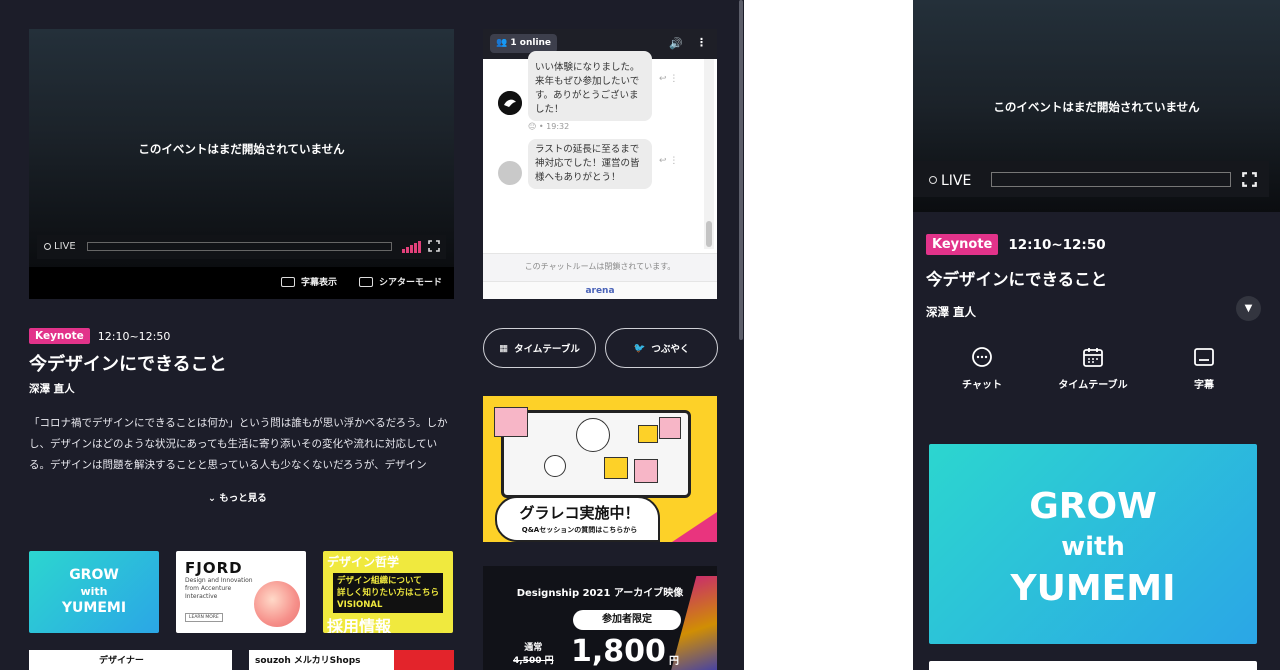  What do you see at coordinates (52, 389) in the screenshot?
I see `session-speaker: 深澤 直人` at bounding box center [52, 389].